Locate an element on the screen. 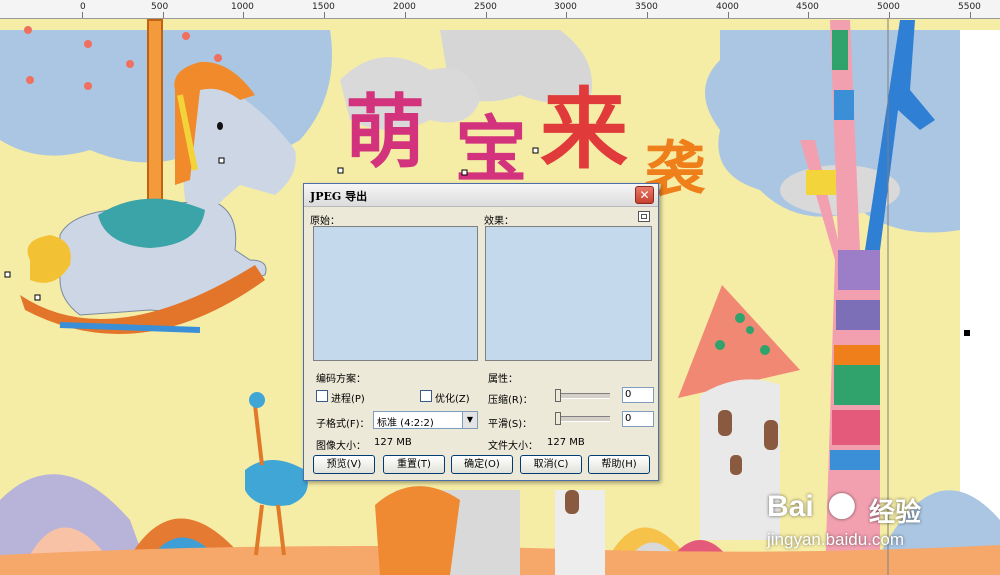 The width and height of the screenshot is (1000, 575). properties-label: 属性： is located at coordinates (503, 379).